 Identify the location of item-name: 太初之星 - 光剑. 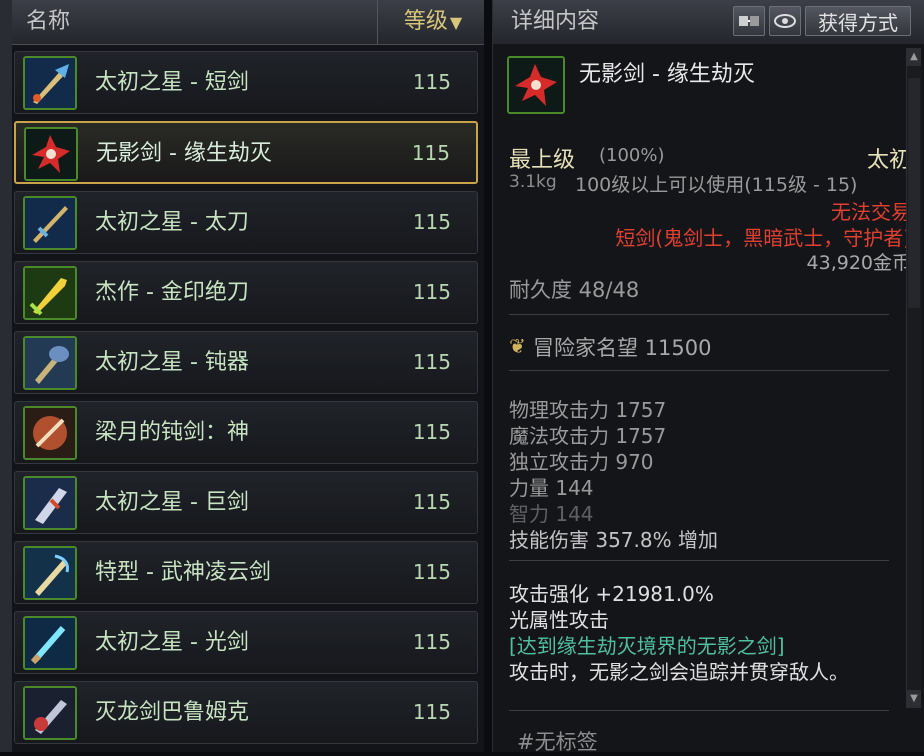
(172, 642).